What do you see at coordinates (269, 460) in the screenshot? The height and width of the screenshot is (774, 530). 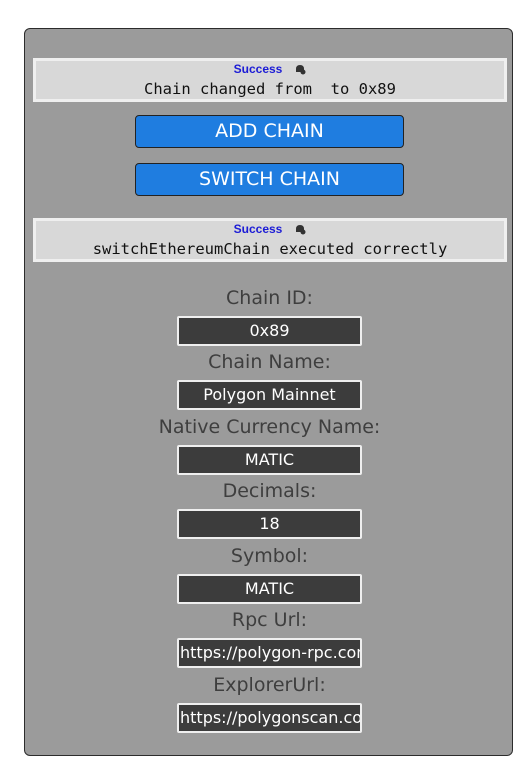 I see `currency-name-field: MATIC` at bounding box center [269, 460].